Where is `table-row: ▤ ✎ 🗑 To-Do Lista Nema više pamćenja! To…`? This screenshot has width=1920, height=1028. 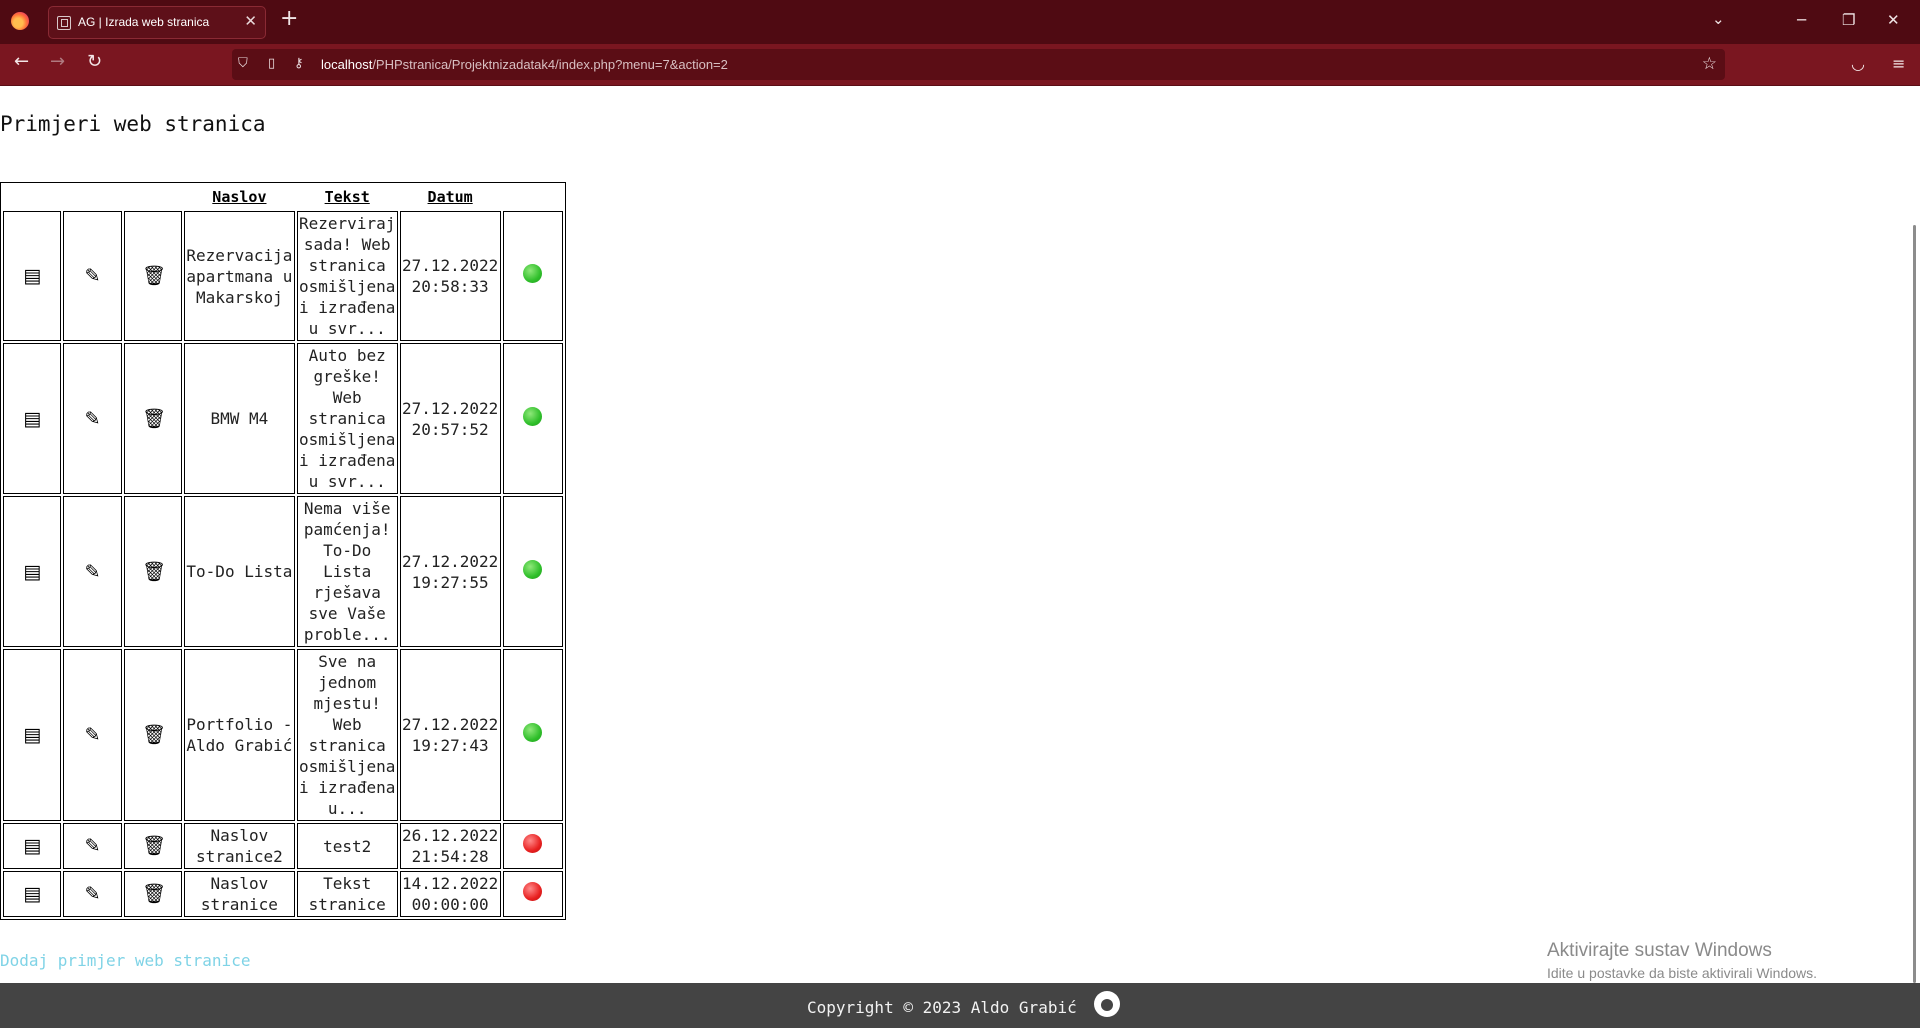 table-row: ▤ ✎ 🗑 To-Do Lista Nema više pamćenja! To… is located at coordinates (283, 571).